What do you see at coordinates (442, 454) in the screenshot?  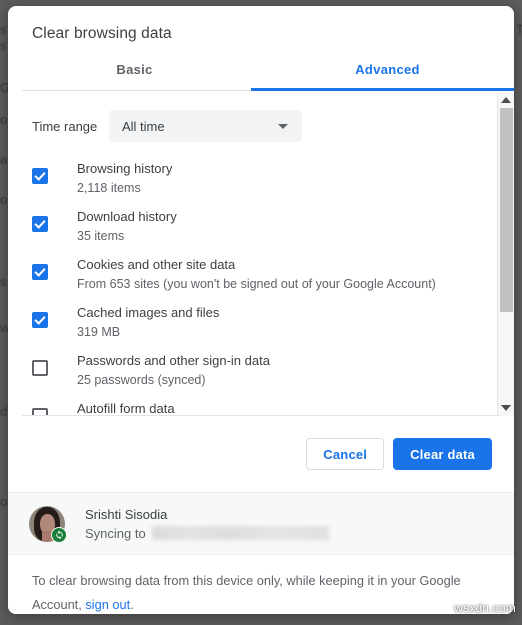 I see `clear-data-button: Clear data` at bounding box center [442, 454].